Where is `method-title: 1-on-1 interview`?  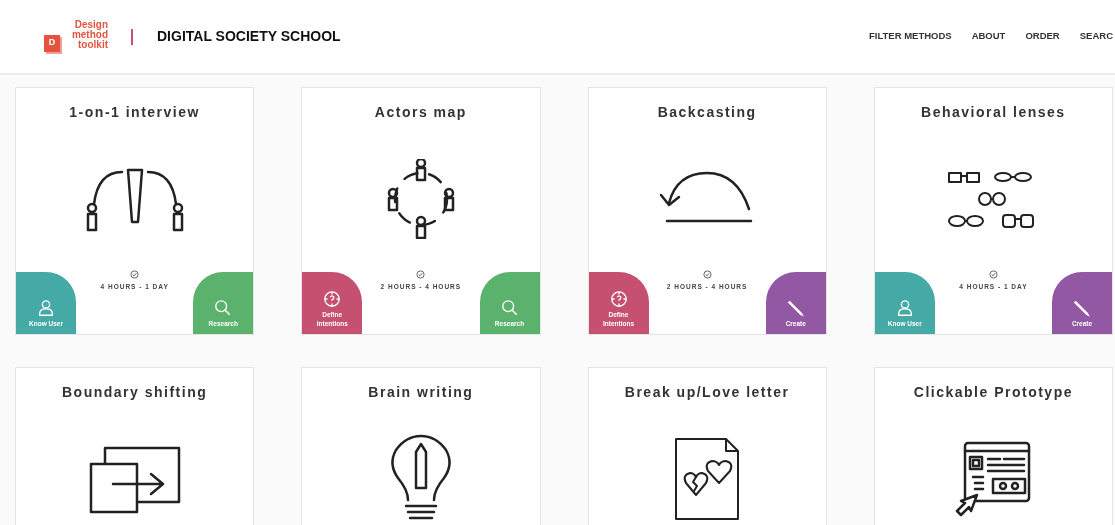 method-title: 1-on-1 interview is located at coordinates (134, 112).